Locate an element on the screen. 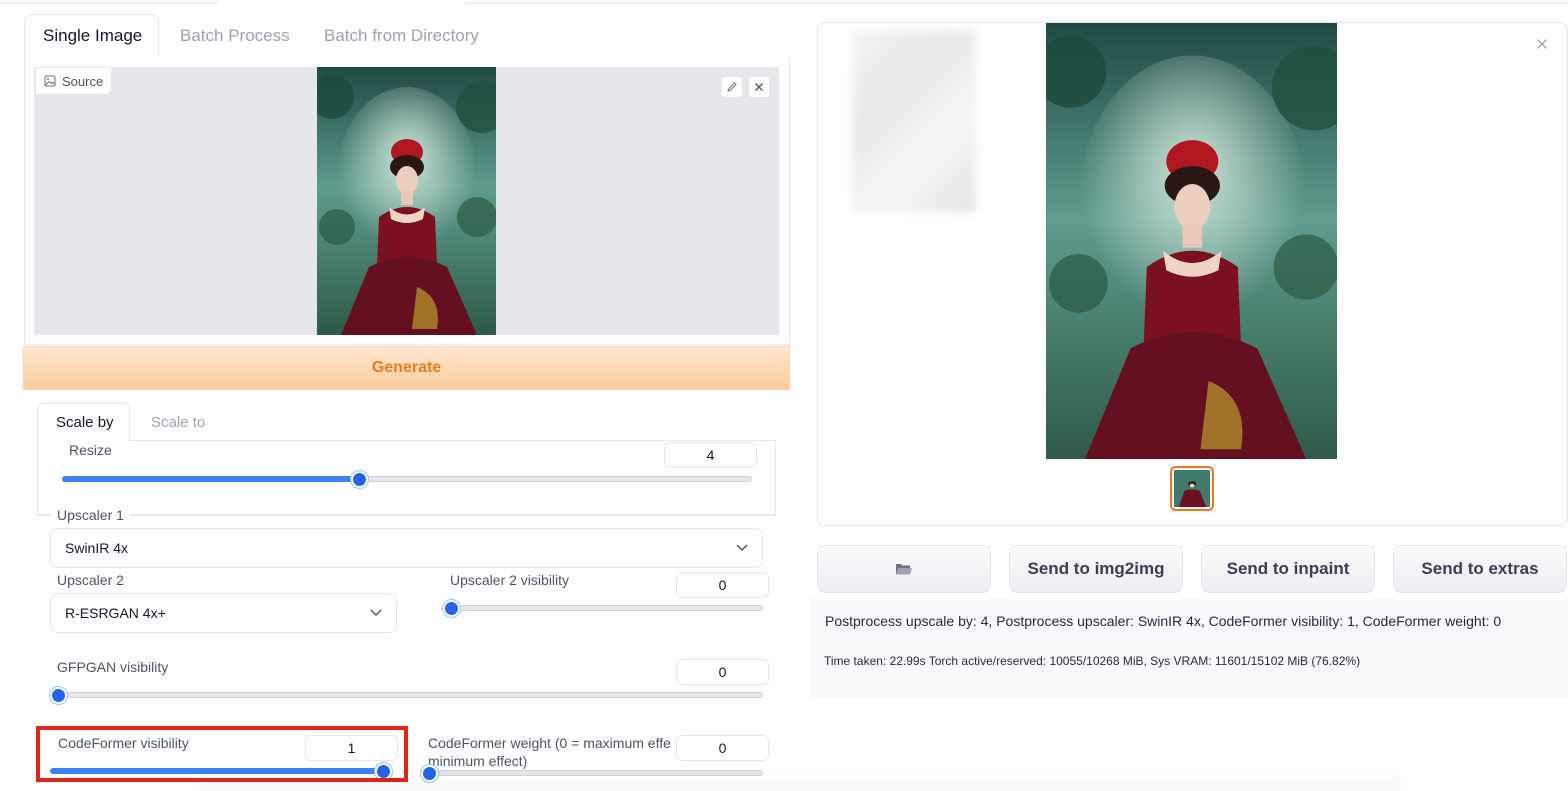 The height and width of the screenshot is (791, 1568). gallery-thumbnail is located at coordinates (1192, 488).